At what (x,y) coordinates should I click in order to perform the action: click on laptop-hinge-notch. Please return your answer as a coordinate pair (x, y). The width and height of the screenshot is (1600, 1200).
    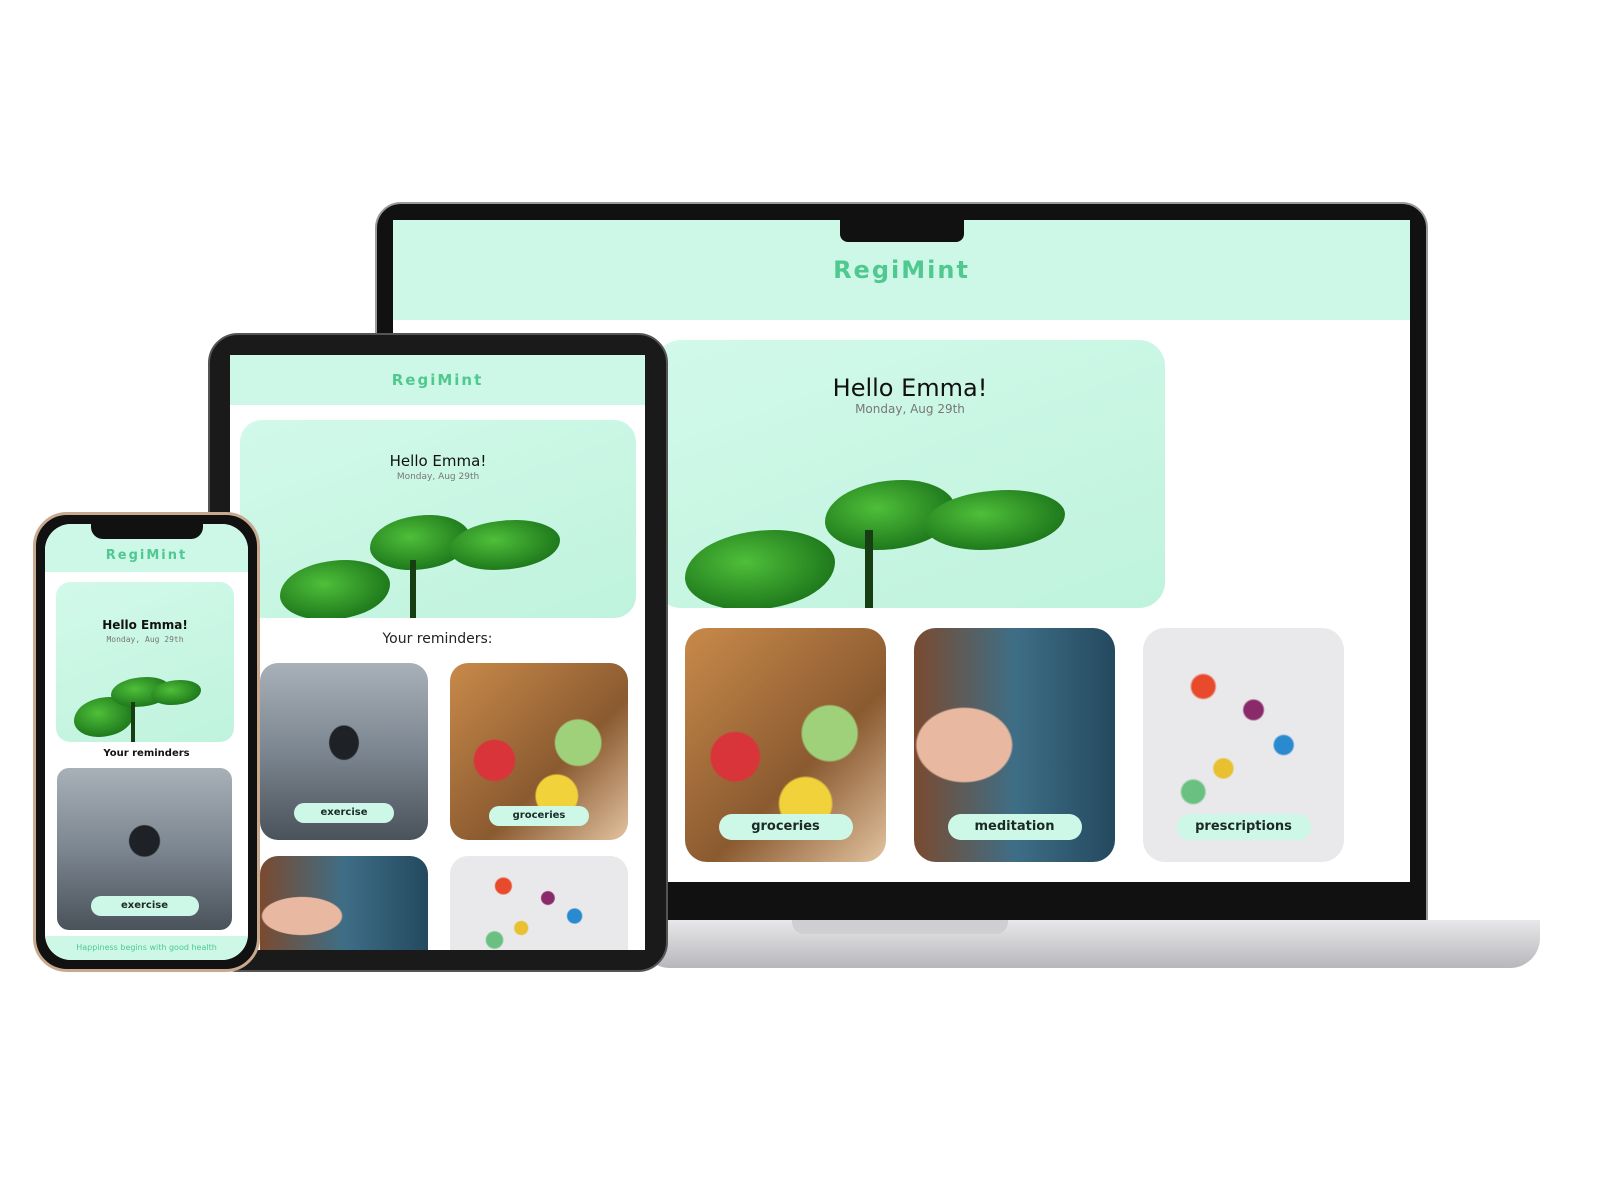
    Looking at the image, I should click on (900, 927).